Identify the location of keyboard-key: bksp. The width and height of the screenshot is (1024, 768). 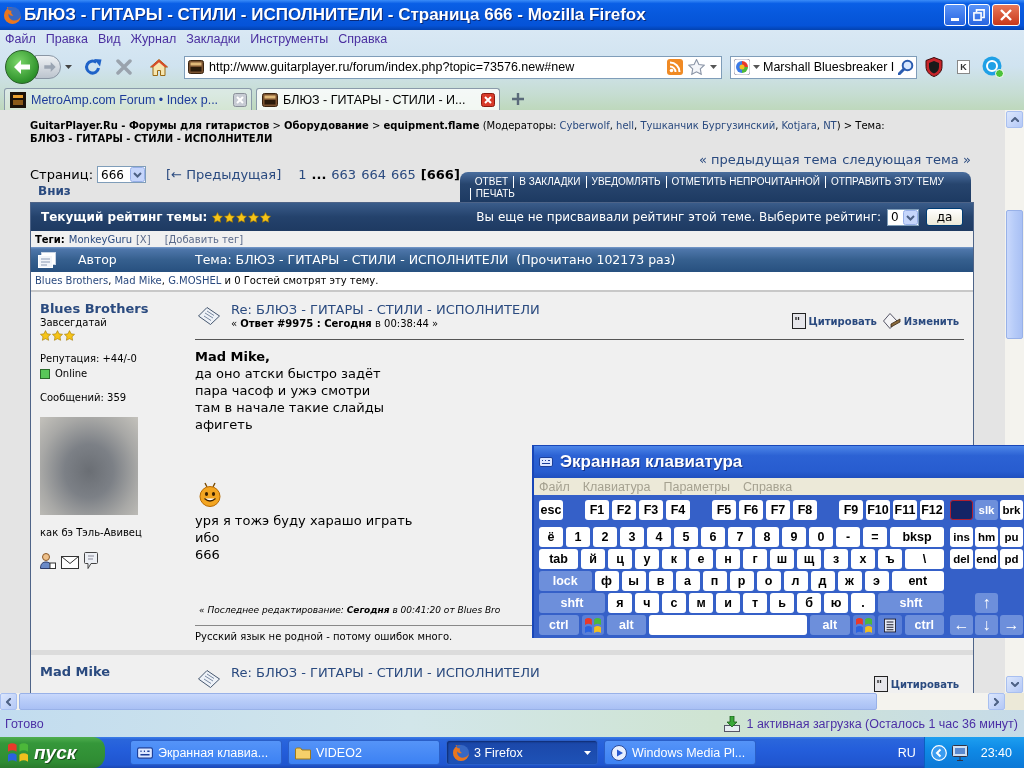
(917, 537).